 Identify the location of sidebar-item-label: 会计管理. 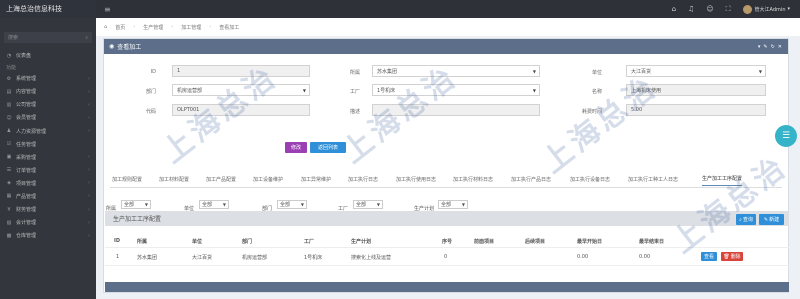
(26, 223).